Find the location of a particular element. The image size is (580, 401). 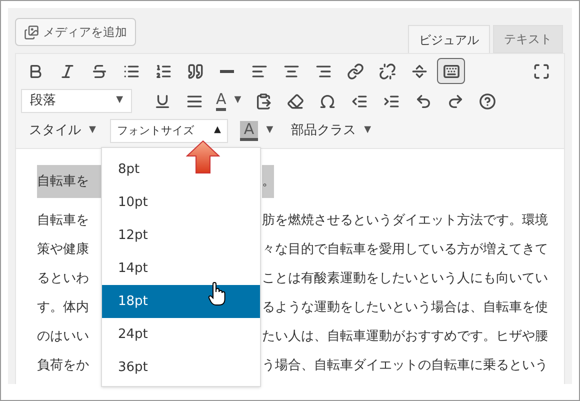

toolbar-toggle-button is located at coordinates (451, 71).